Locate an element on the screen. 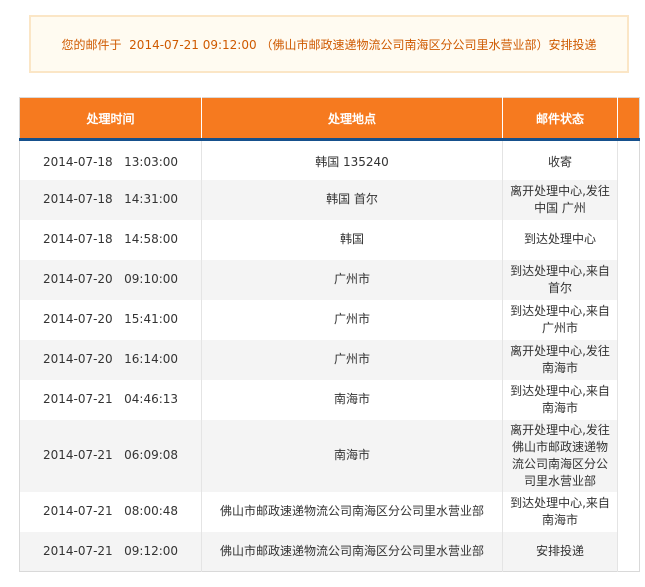 The image size is (645, 587). status-text: 离开处理中心,发往中国 广州 is located at coordinates (560, 199).